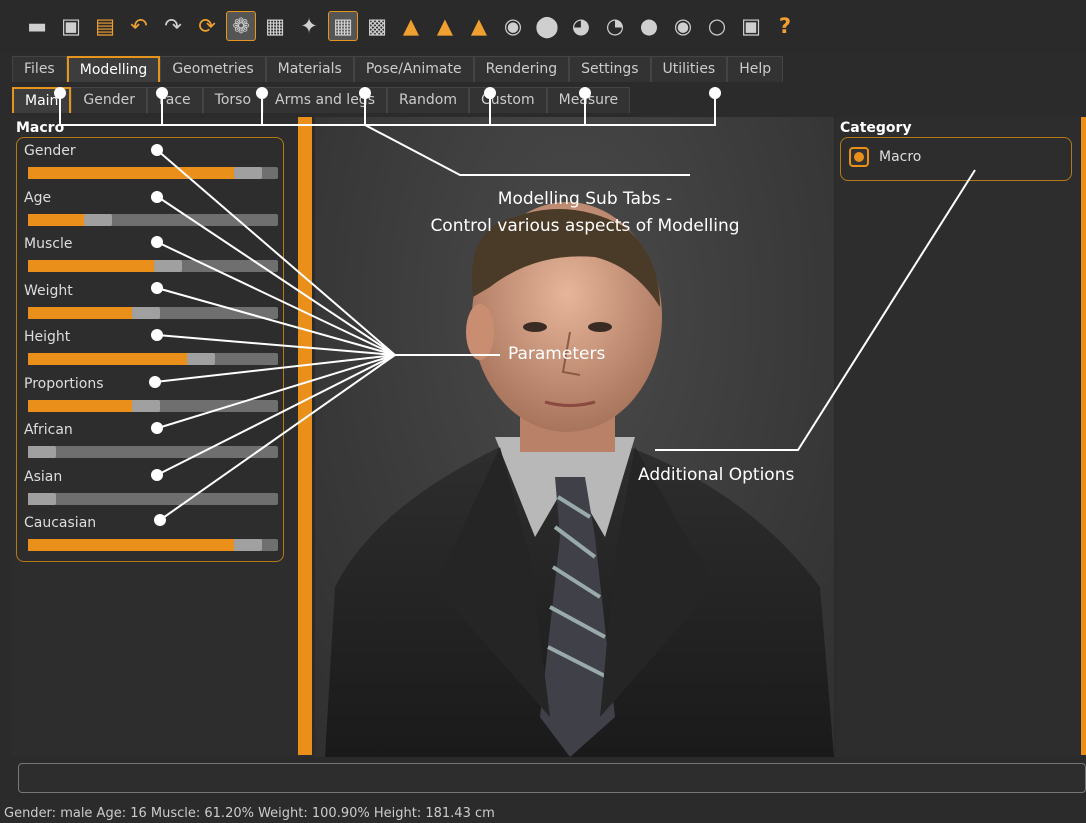  I want to click on app-icon: ▬, so click(37, 26).